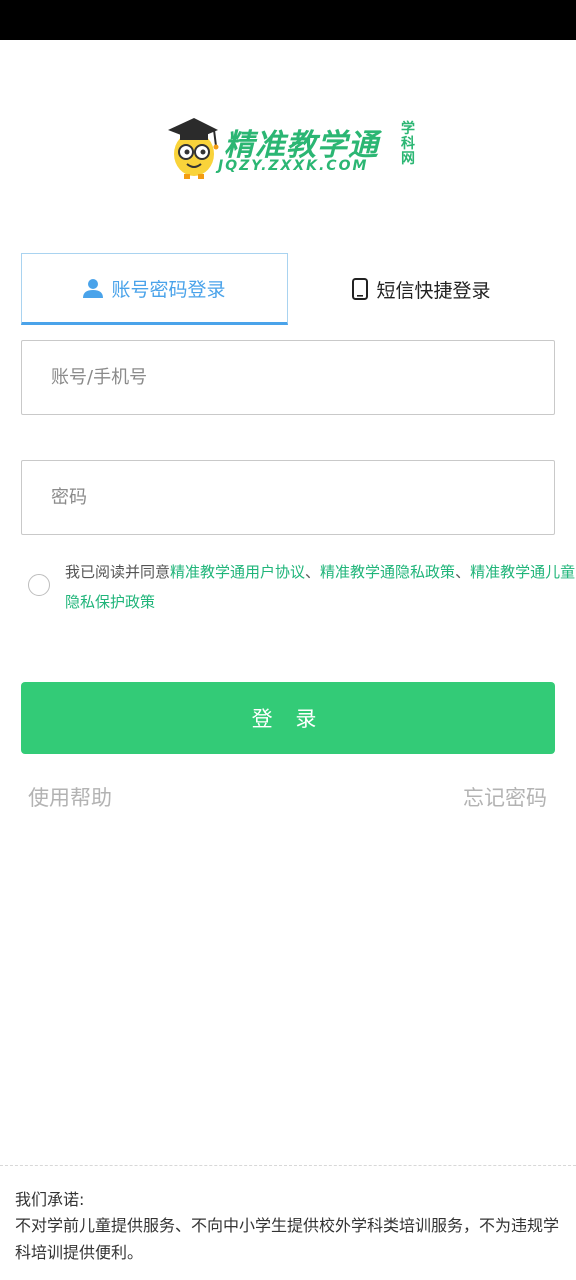  I want to click on forgot-password-link: 忘记密码, so click(505, 797).